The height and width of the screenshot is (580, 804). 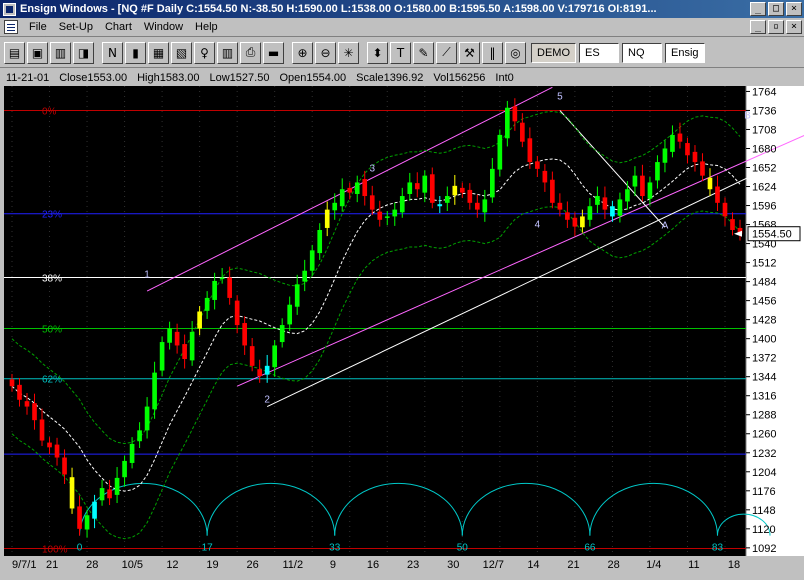 What do you see at coordinates (273, 52) in the screenshot?
I see `panel-icon: ▬` at bounding box center [273, 52].